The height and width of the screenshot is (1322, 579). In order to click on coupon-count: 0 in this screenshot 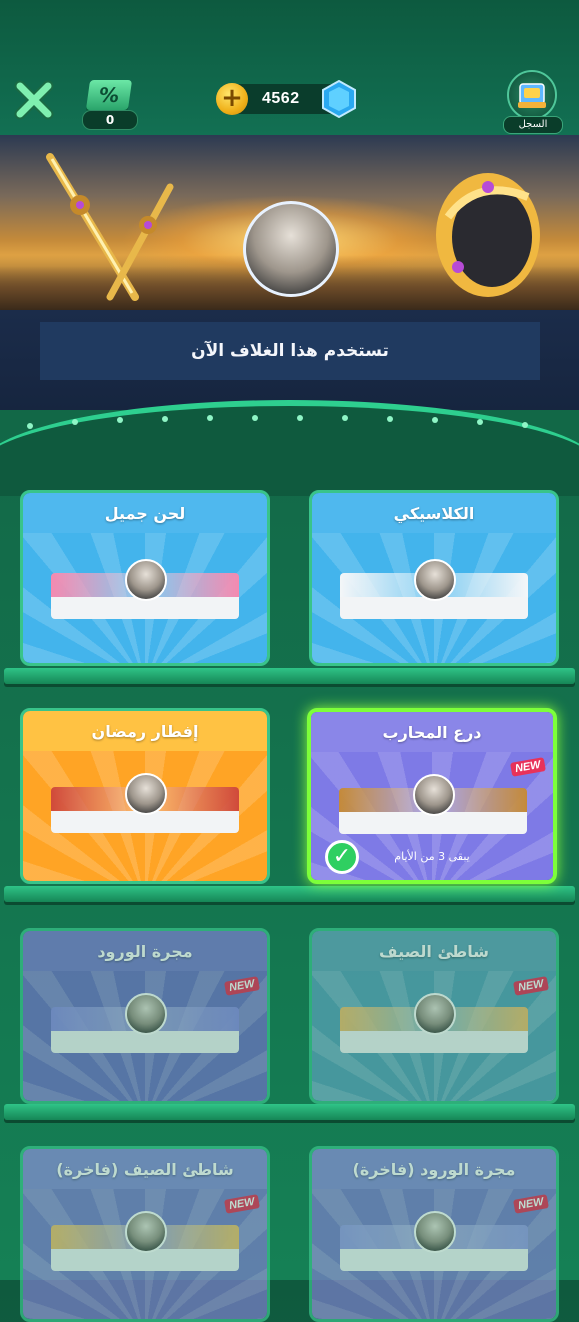, I will do `click(110, 120)`.